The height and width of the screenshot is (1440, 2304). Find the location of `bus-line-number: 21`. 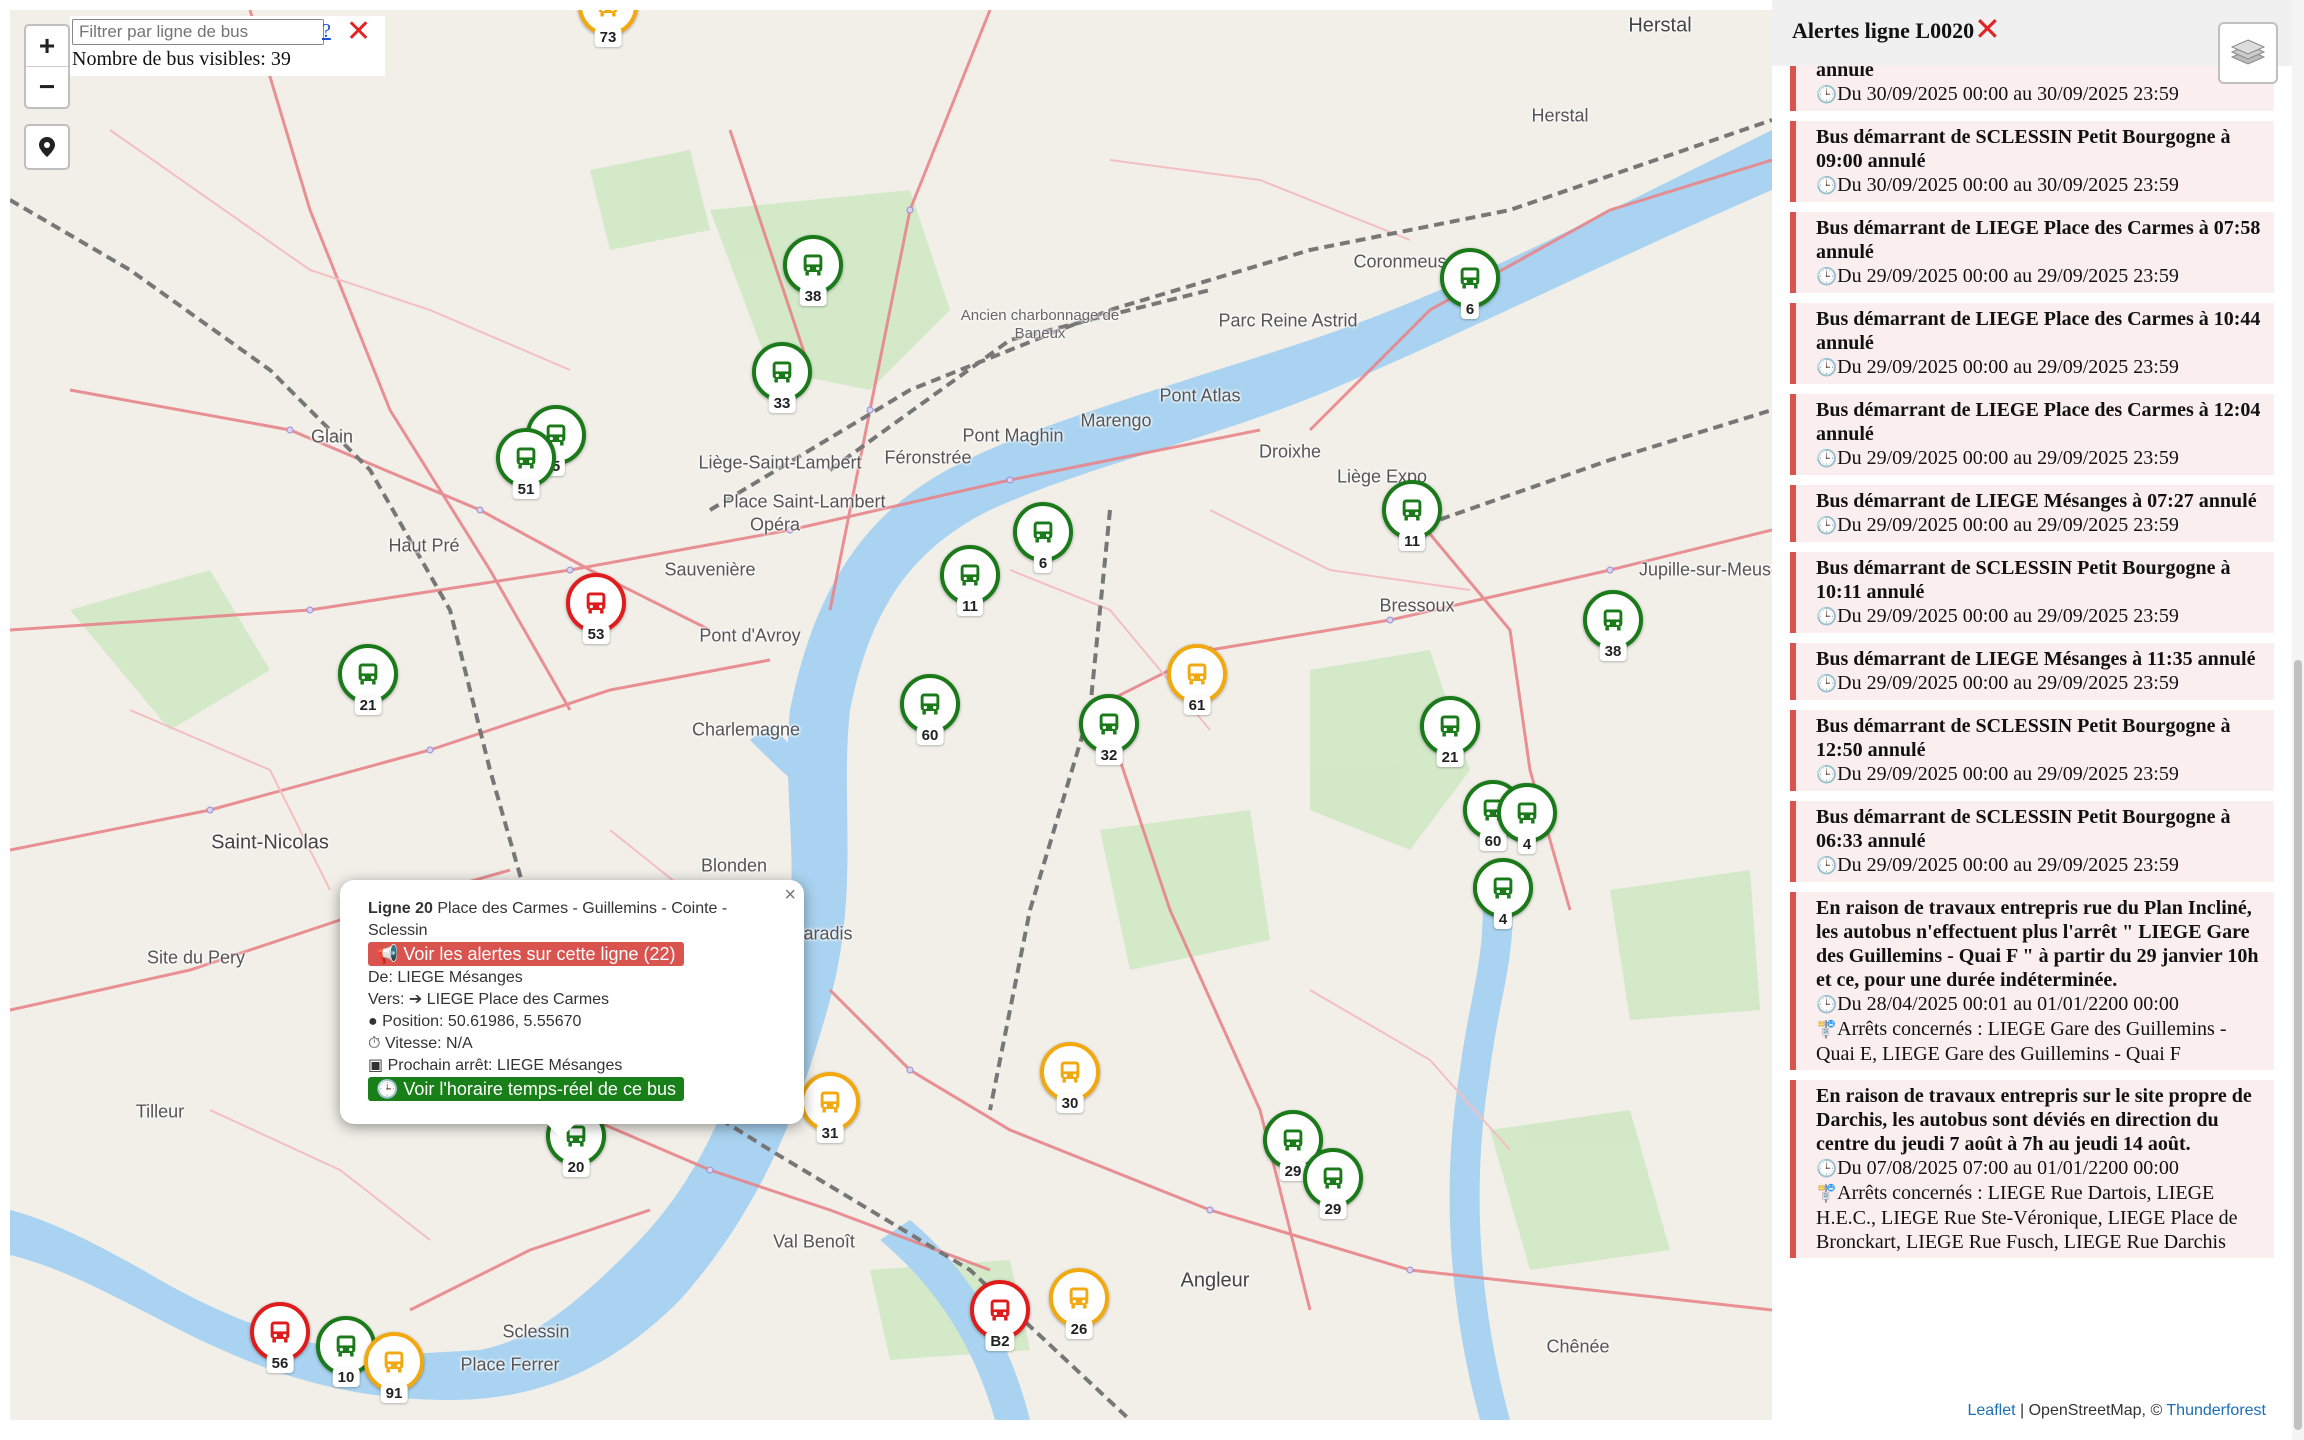

bus-line-number: 21 is located at coordinates (1450, 757).